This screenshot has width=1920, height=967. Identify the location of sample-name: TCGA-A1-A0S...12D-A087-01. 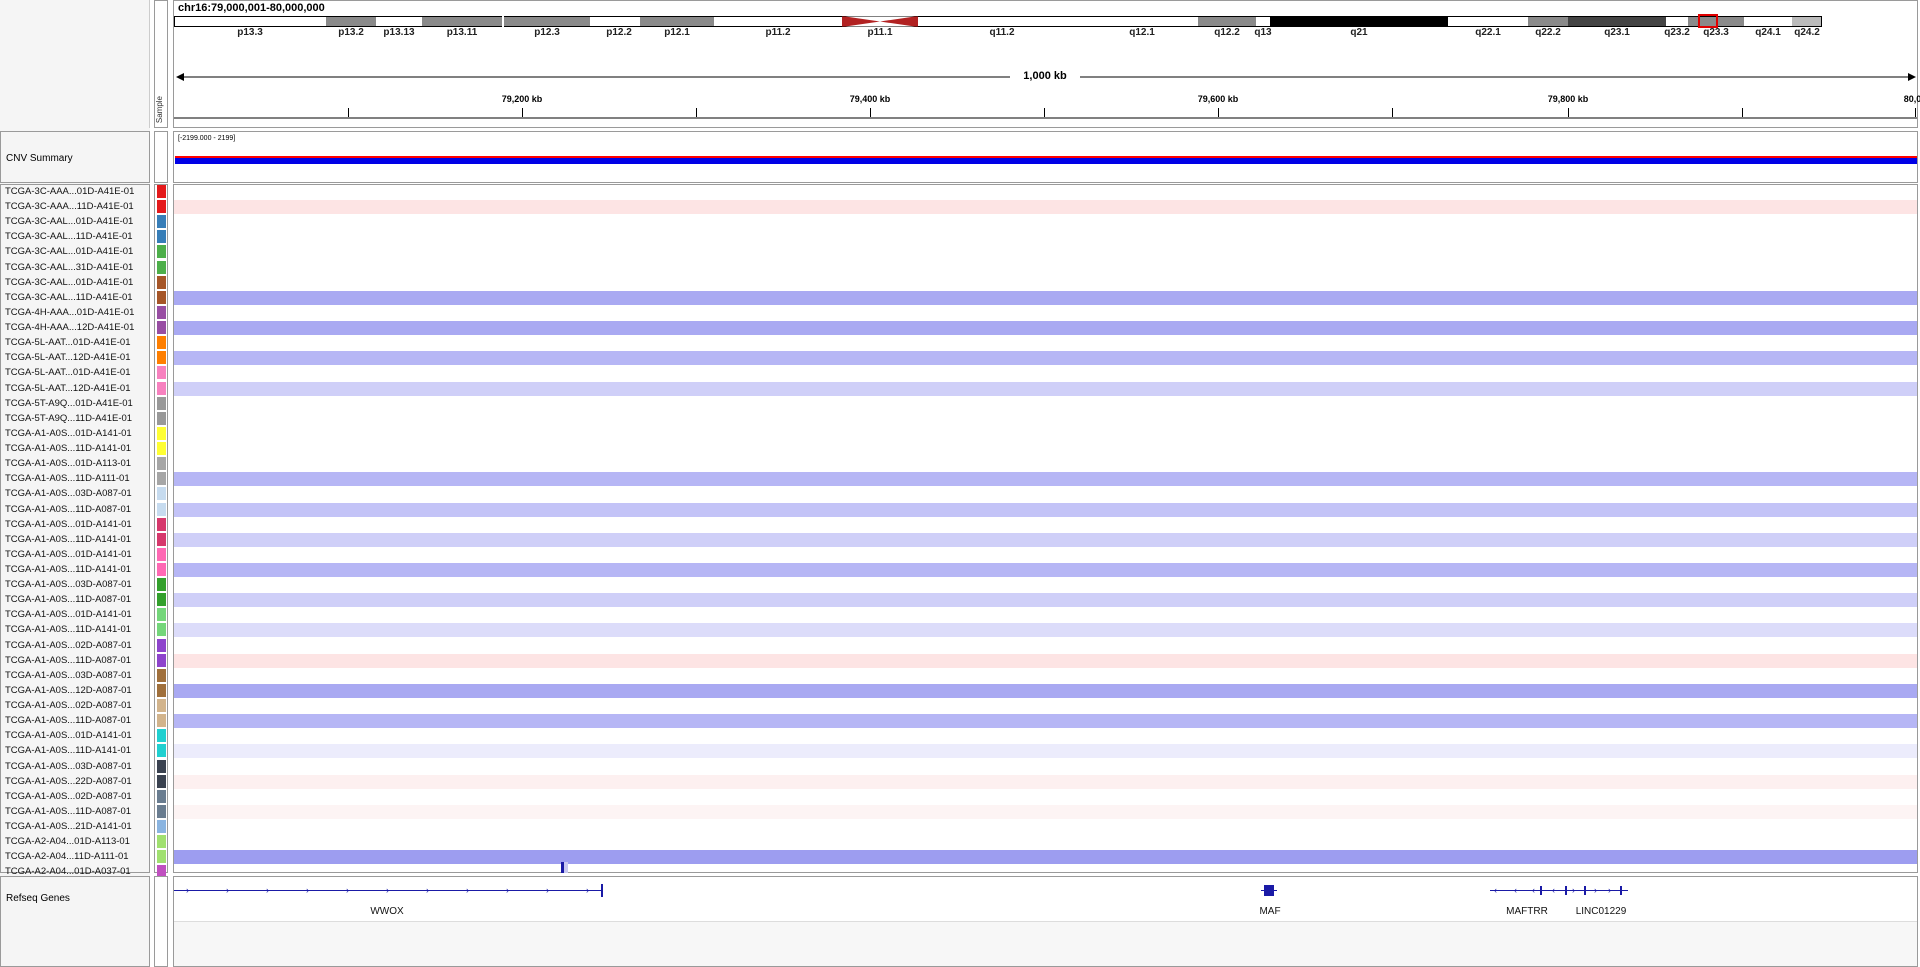
(68, 690).